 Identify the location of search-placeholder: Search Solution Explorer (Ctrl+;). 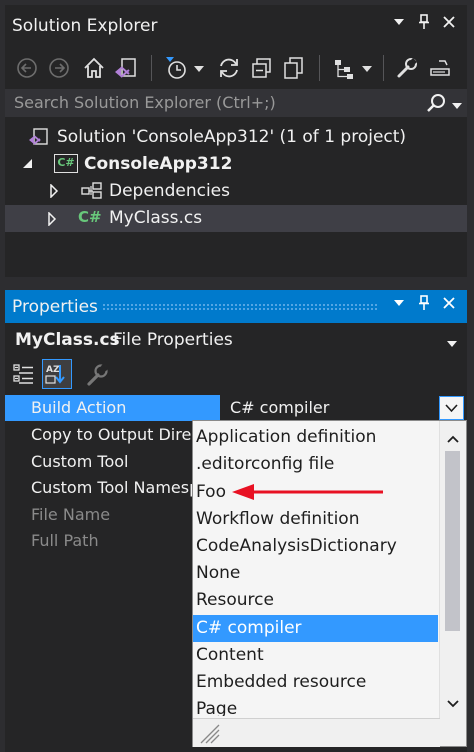
(145, 102).